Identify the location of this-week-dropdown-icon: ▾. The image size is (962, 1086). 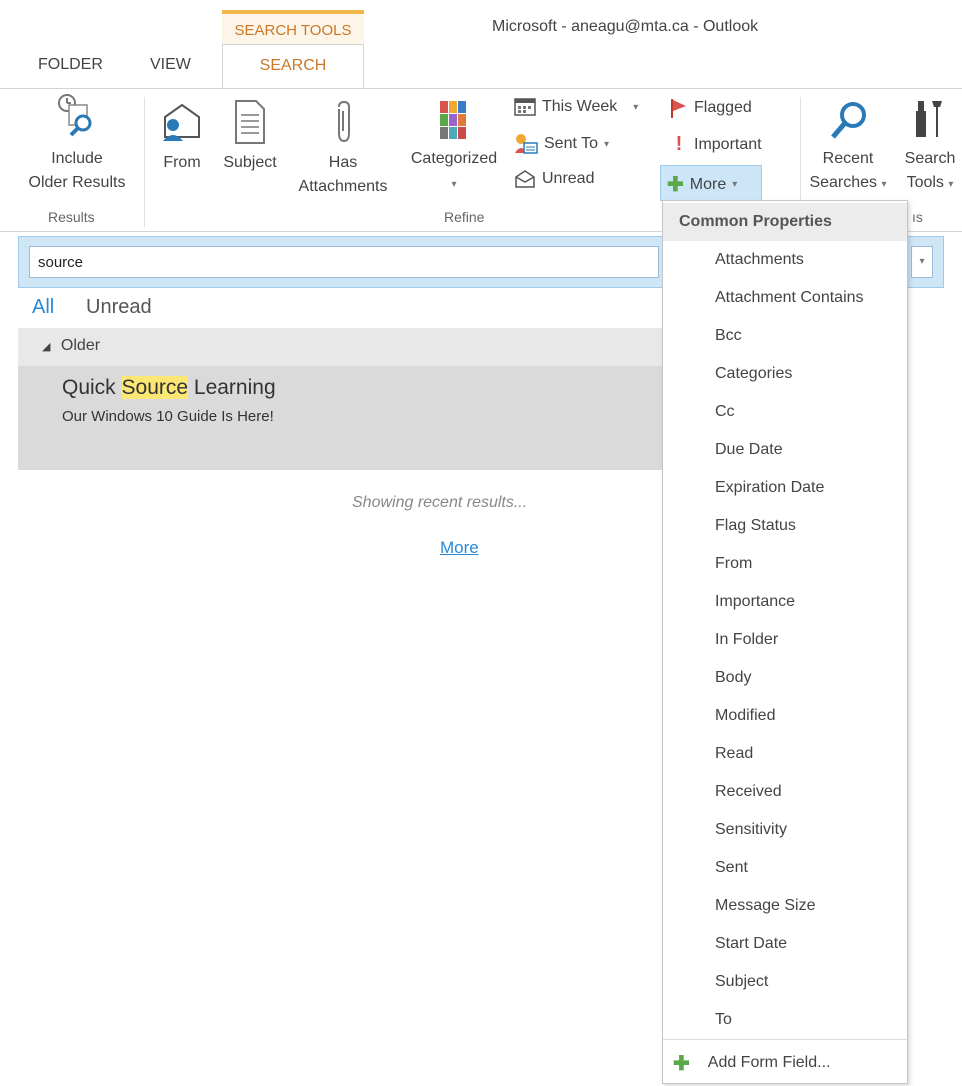
(636, 107).